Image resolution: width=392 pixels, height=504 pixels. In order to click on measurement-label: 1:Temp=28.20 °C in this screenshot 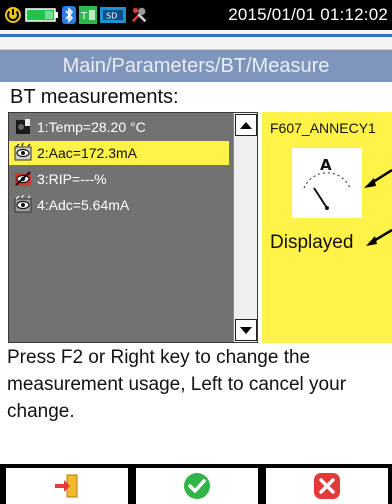, I will do `click(91, 127)`.